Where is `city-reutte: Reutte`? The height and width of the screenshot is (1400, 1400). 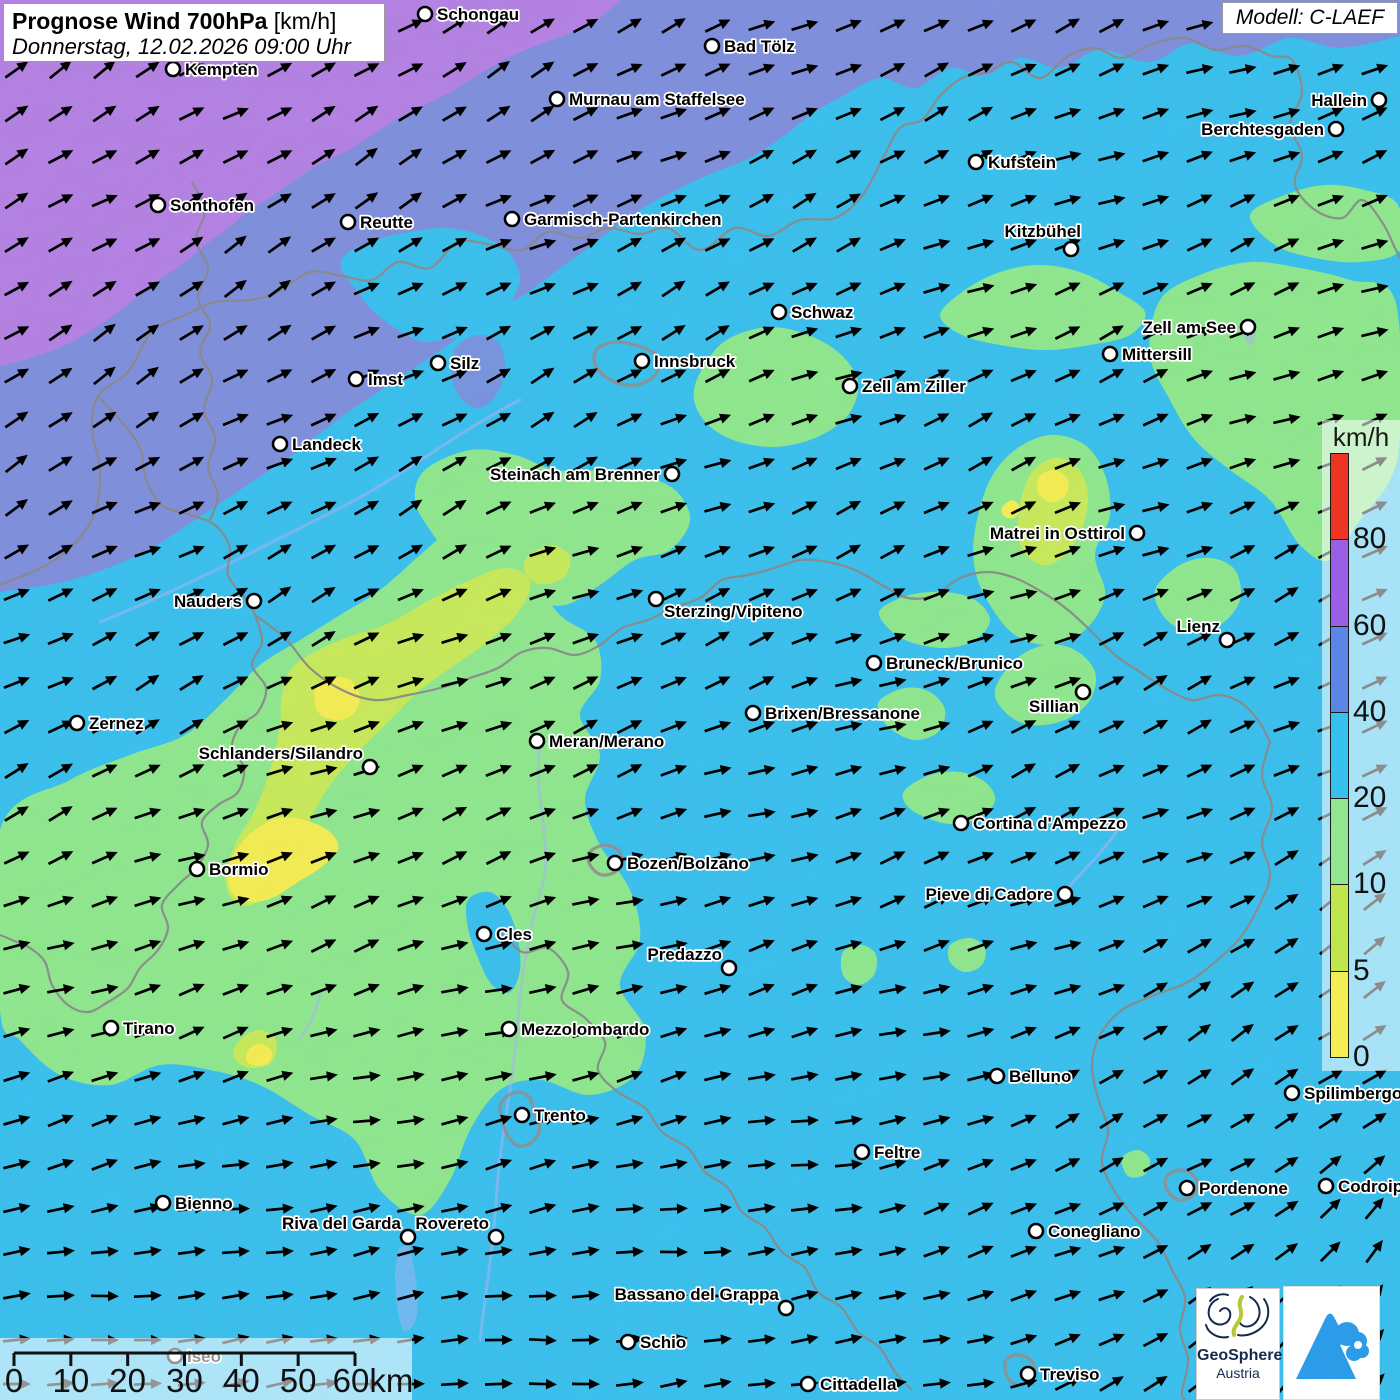
city-reutte: Reutte is located at coordinates (377, 222).